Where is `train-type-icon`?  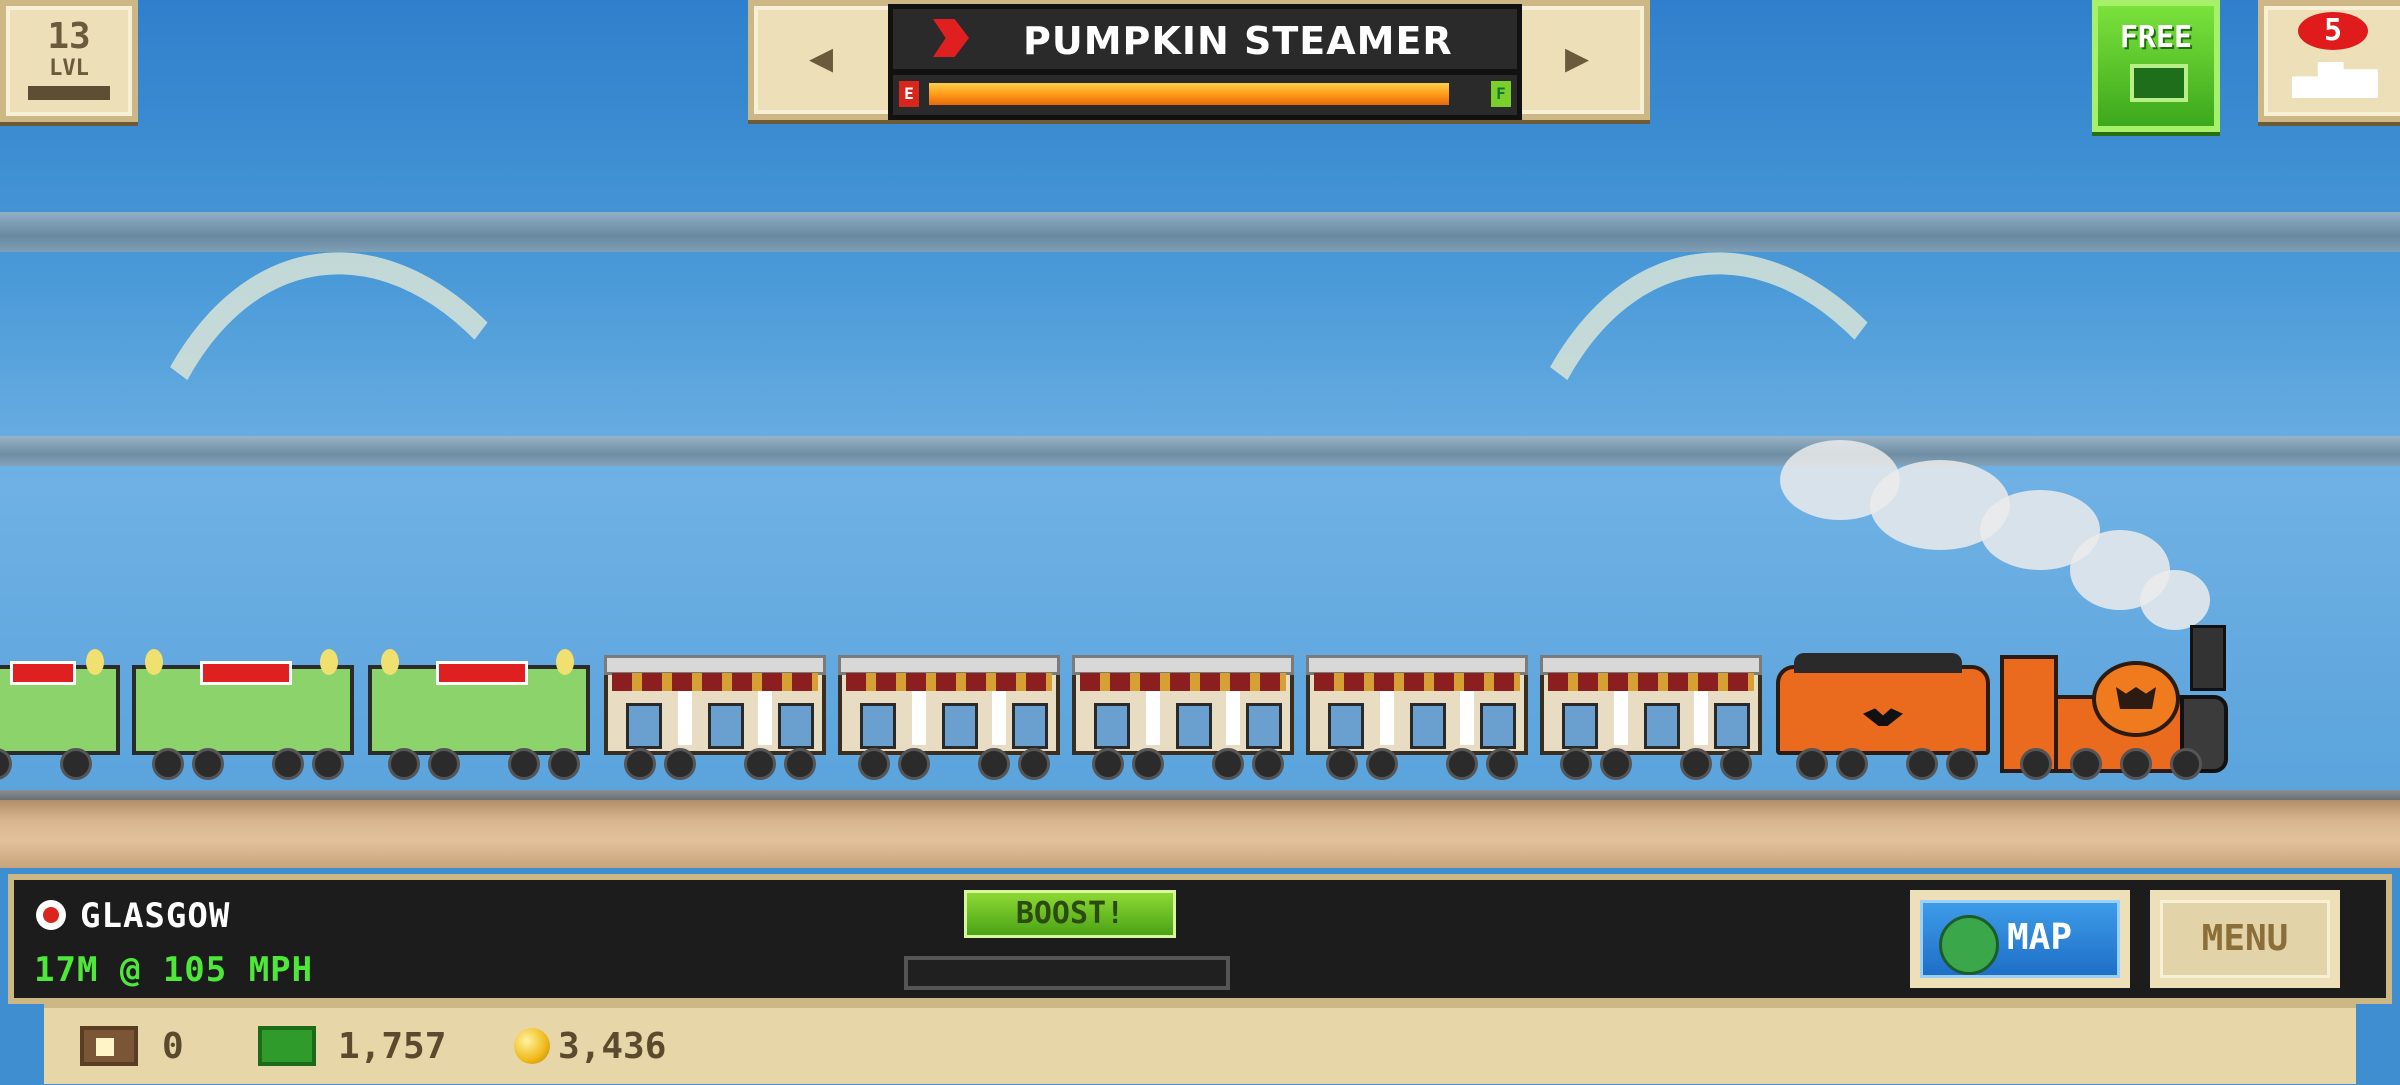 train-type-icon is located at coordinates (951, 38).